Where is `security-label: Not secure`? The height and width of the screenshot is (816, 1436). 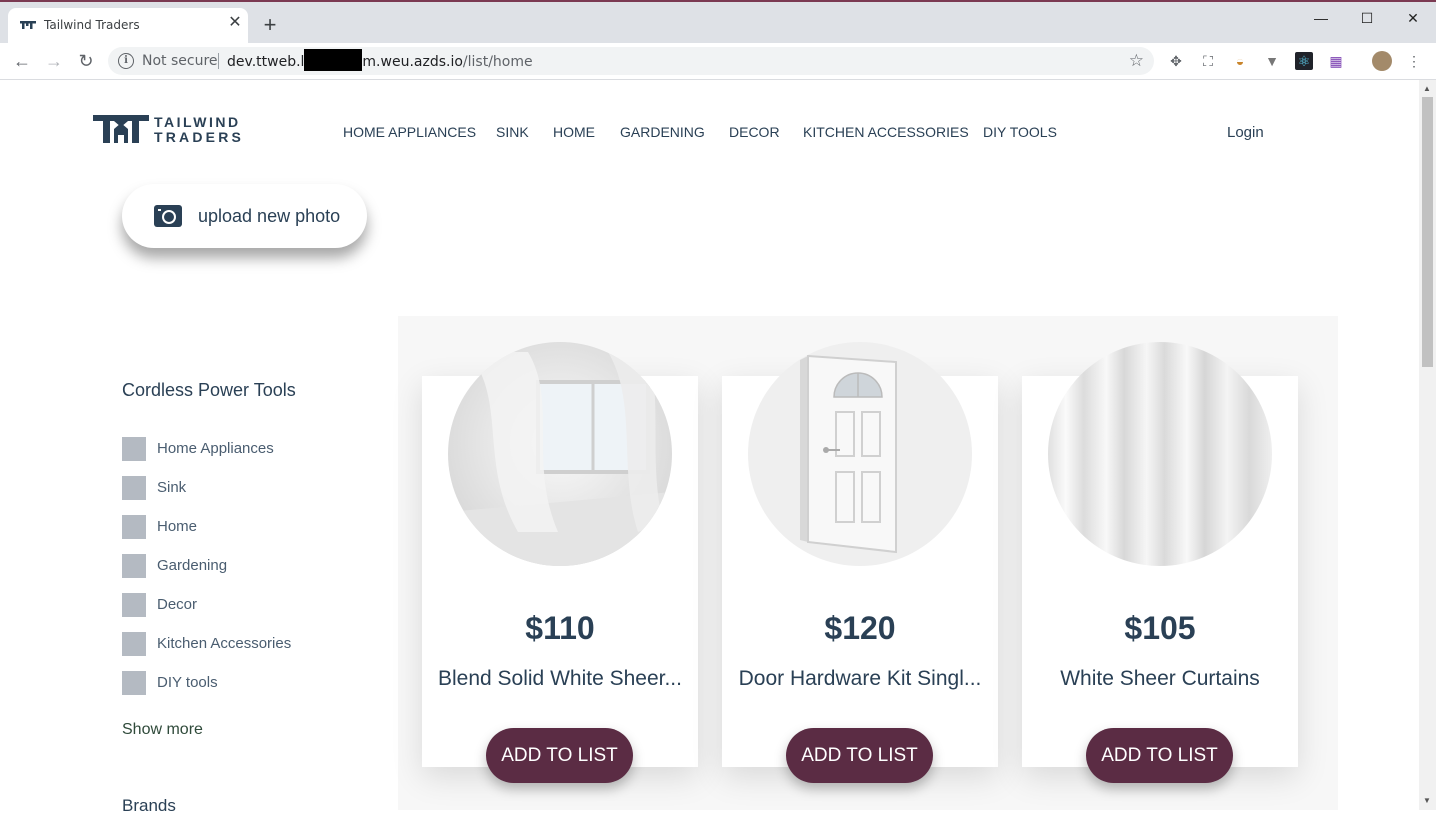
security-label: Not secure is located at coordinates (180, 61).